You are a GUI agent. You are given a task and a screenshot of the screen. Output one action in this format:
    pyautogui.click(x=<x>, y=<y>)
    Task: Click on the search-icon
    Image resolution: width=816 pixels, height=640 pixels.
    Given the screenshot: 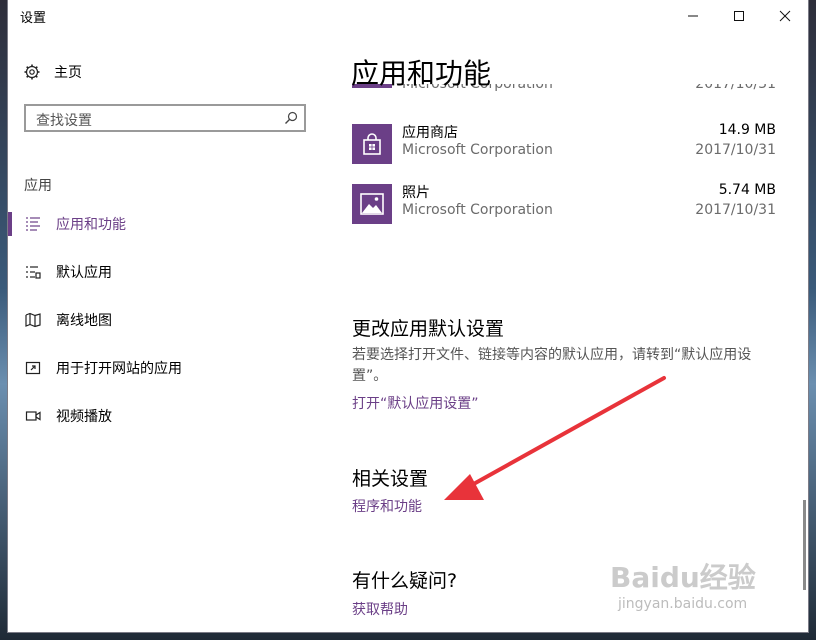 What is the action you would take?
    pyautogui.click(x=291, y=118)
    